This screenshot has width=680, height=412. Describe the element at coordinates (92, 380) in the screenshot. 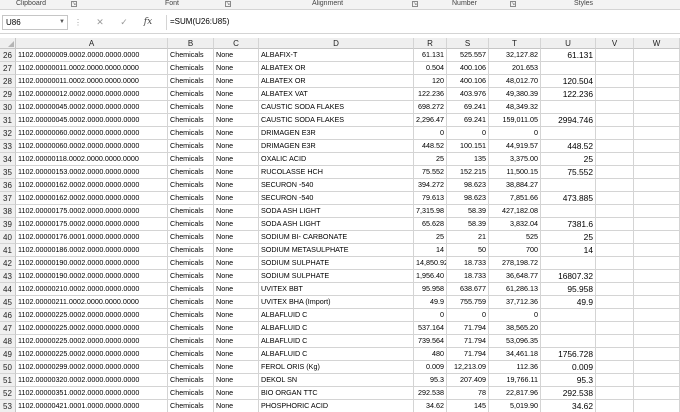

I see `cell-a: 1102.00000320.0002.0000.0000.0000` at that location.